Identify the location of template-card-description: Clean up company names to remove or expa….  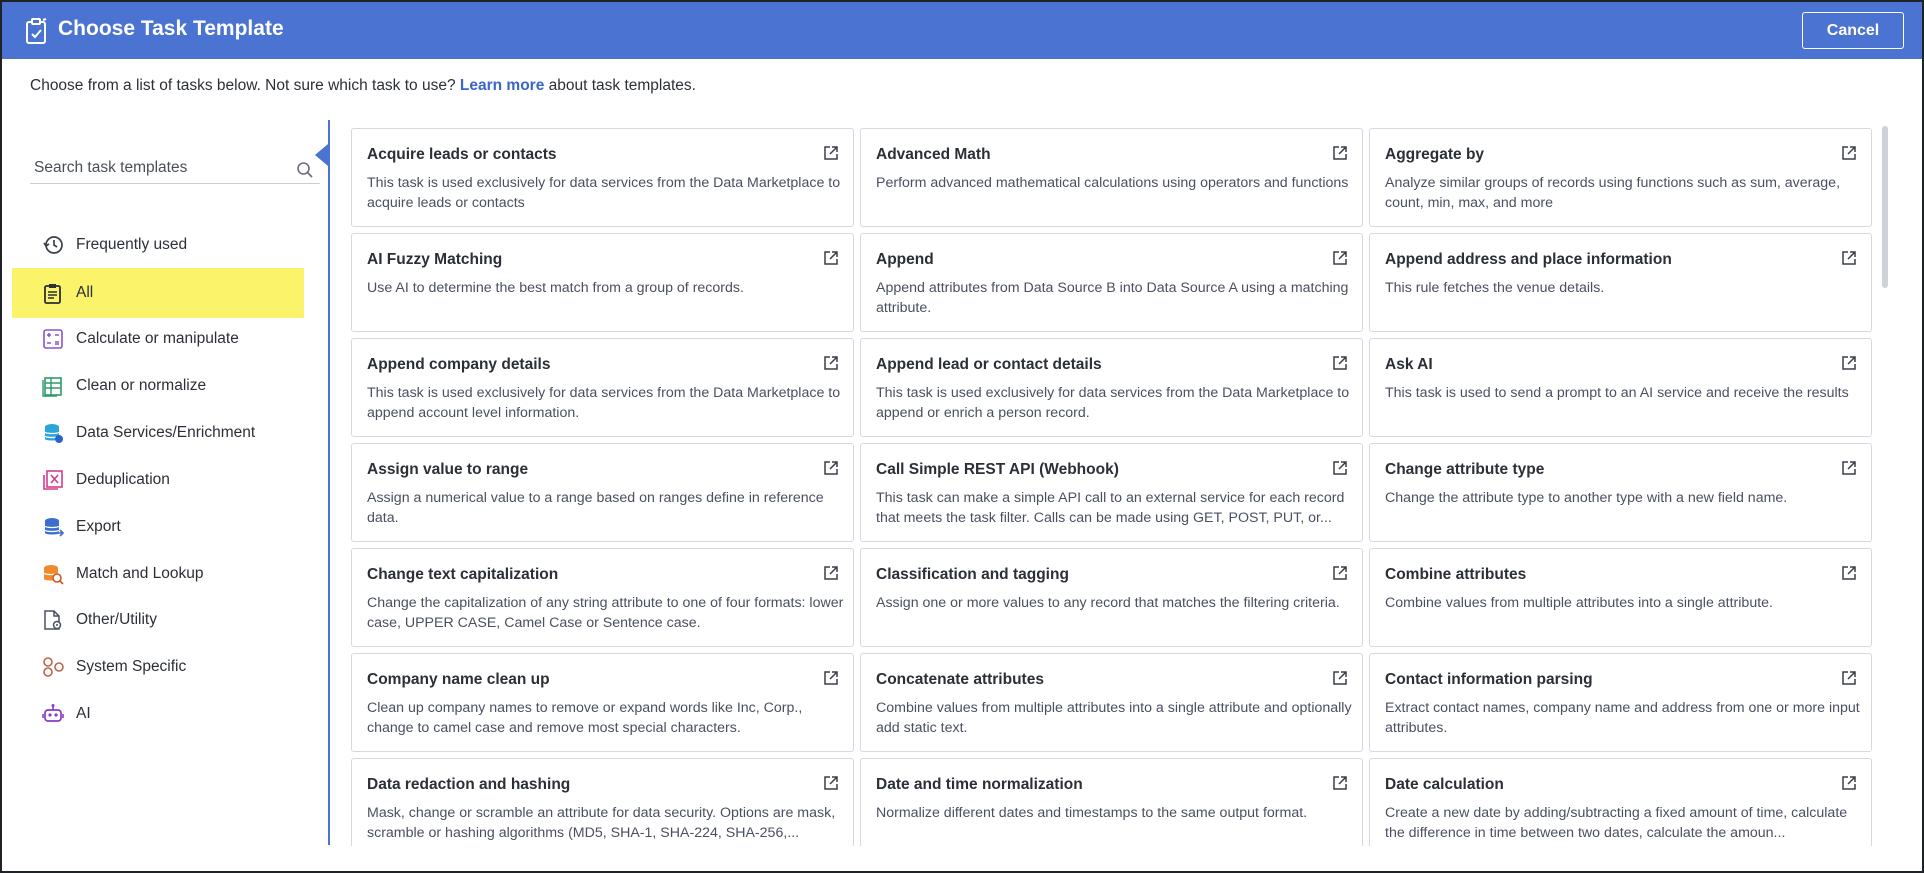
(585, 718).